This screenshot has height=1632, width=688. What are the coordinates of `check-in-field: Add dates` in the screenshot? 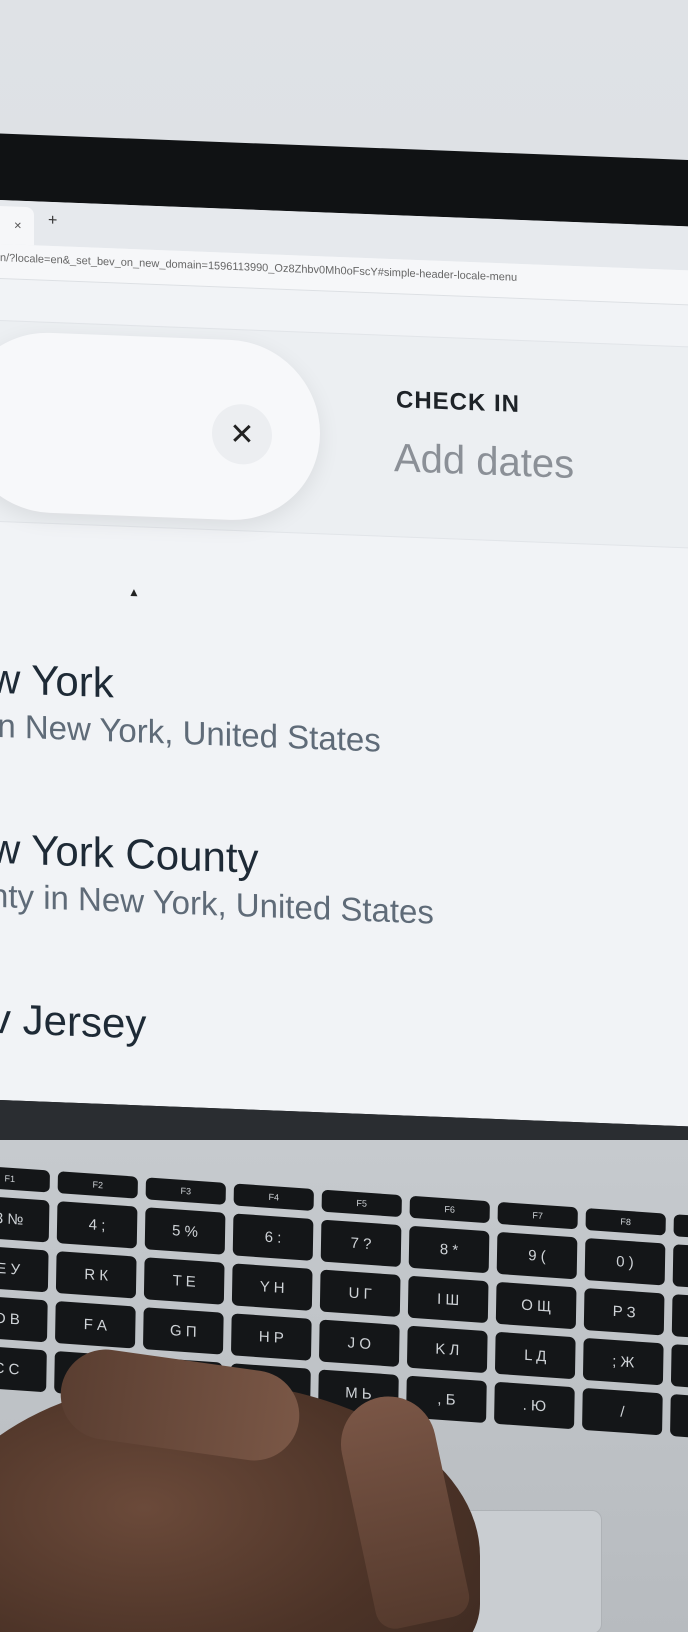 It's located at (484, 462).